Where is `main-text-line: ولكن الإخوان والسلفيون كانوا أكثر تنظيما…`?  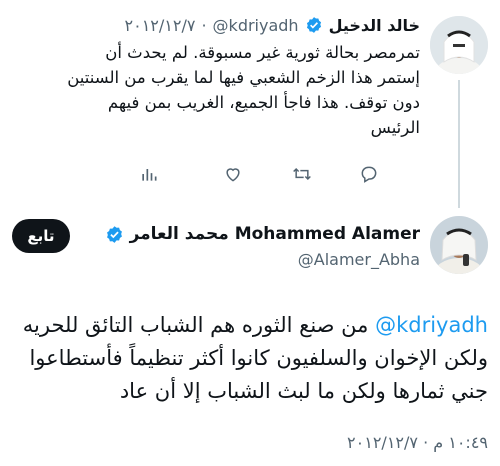
main-text-line: ولكن الإخوان والسلفيون كانوا أكثر تنظيما… is located at coordinates (258, 358).